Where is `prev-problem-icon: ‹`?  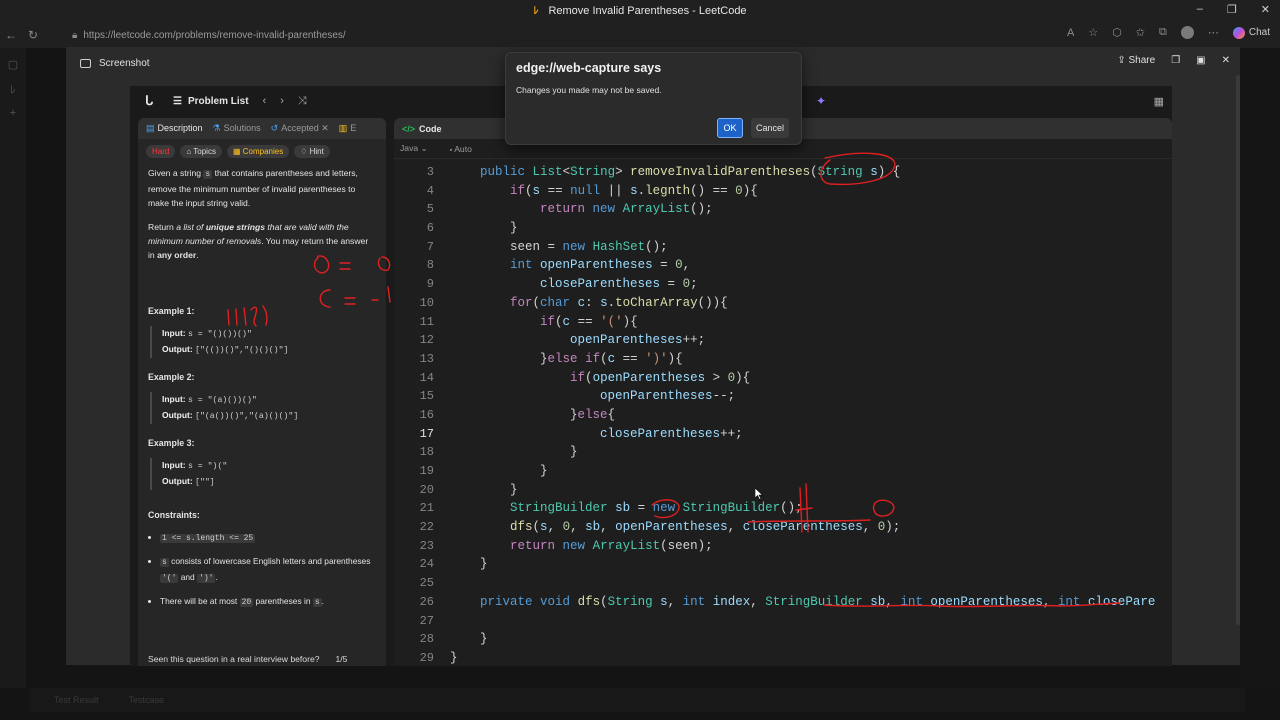
prev-problem-icon: ‹ is located at coordinates (265, 101).